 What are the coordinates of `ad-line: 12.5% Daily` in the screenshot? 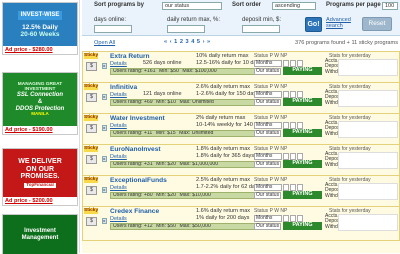 It's located at (40, 27).